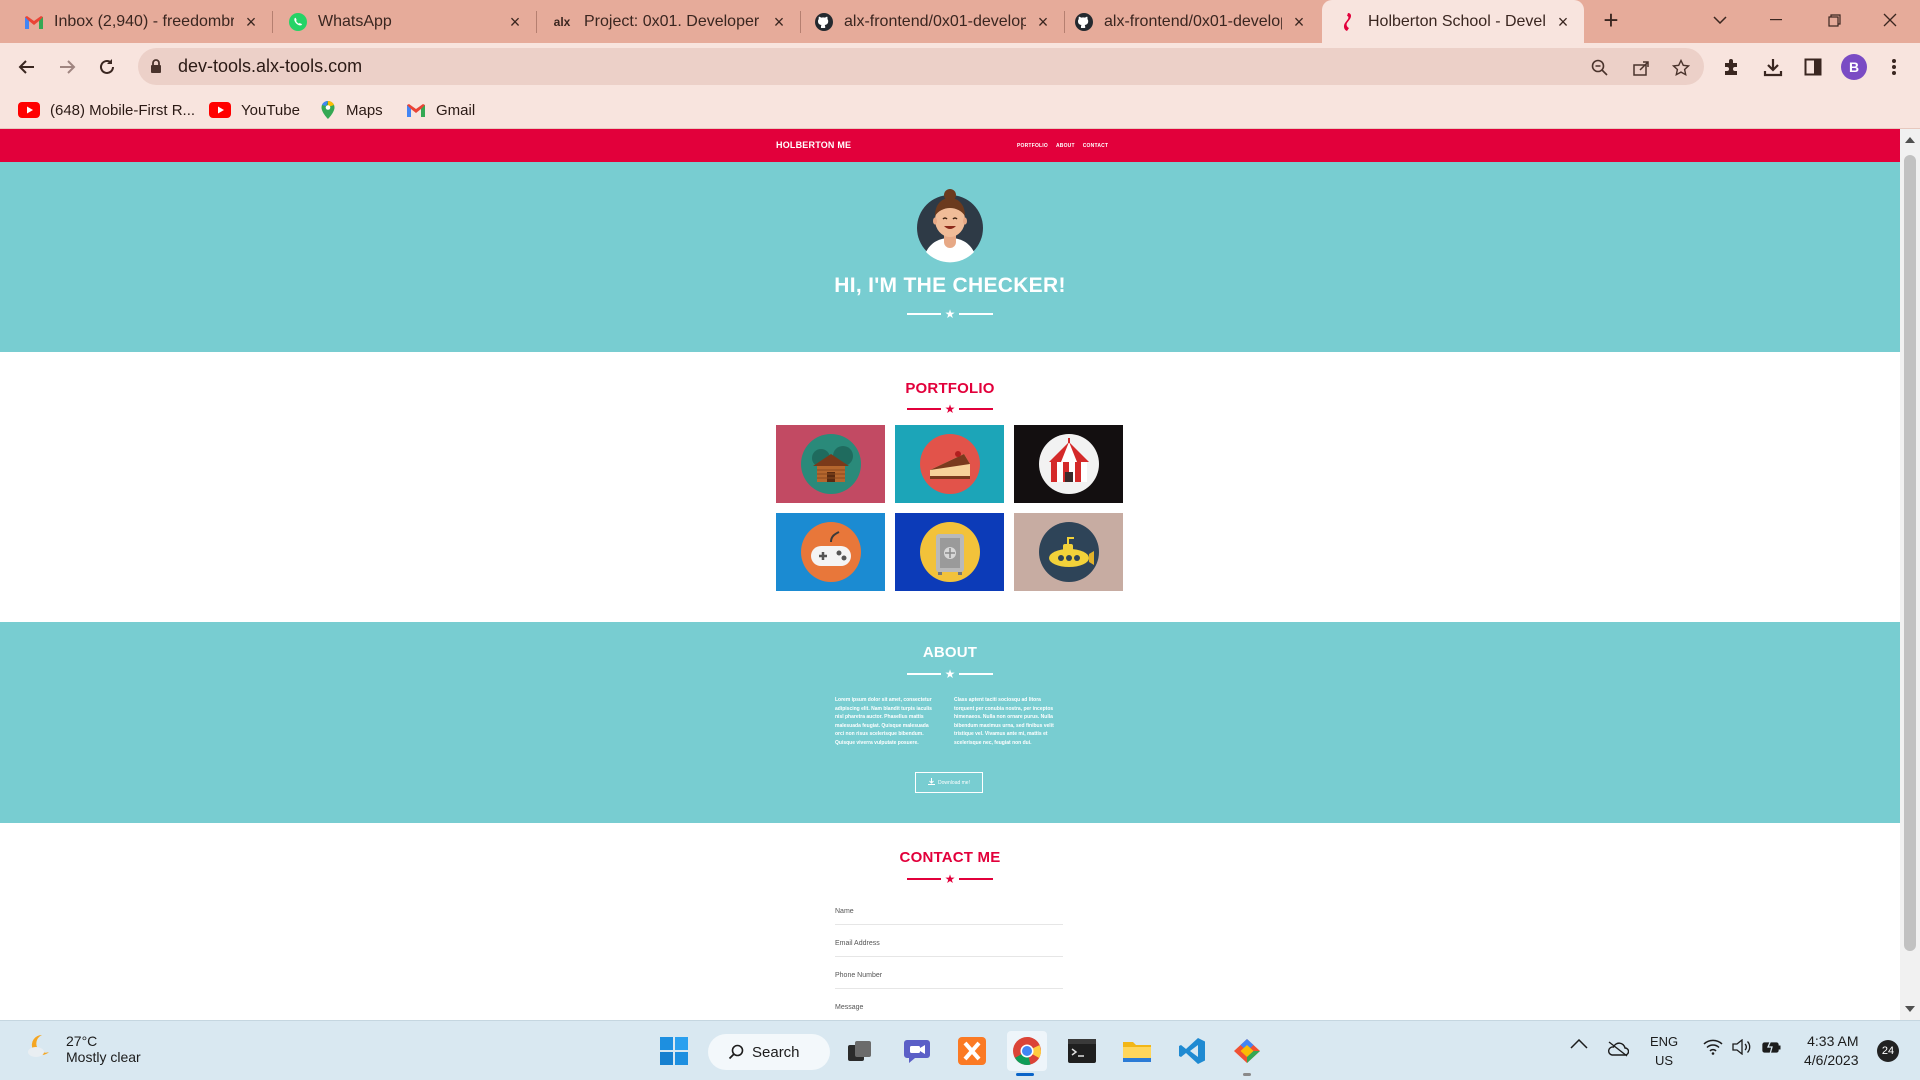 This screenshot has width=1920, height=1080. Describe the element at coordinates (949, 913) in the screenshot. I see `name-field: Name` at that location.